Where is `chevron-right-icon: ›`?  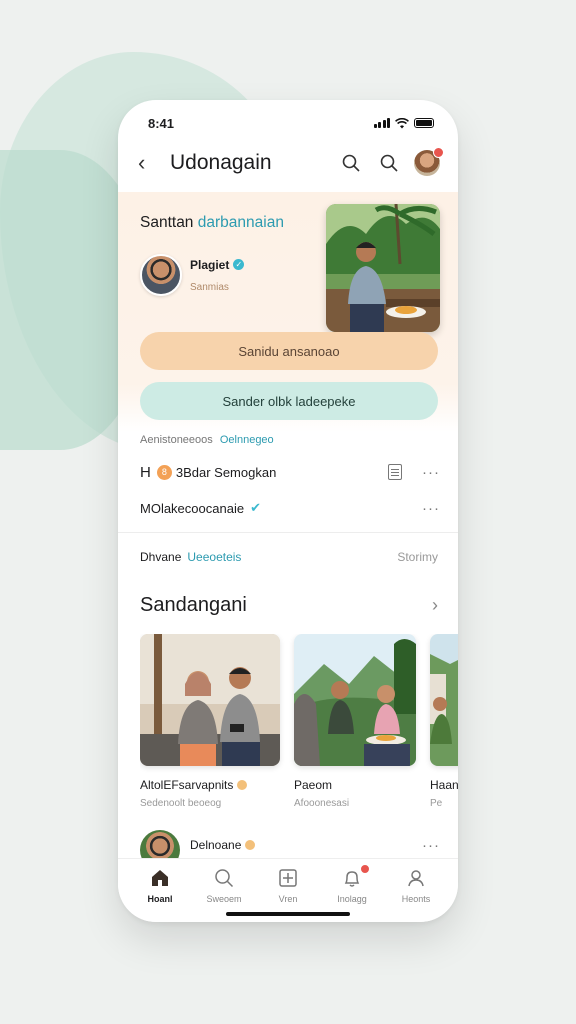
chevron-right-icon: › is located at coordinates (435, 605).